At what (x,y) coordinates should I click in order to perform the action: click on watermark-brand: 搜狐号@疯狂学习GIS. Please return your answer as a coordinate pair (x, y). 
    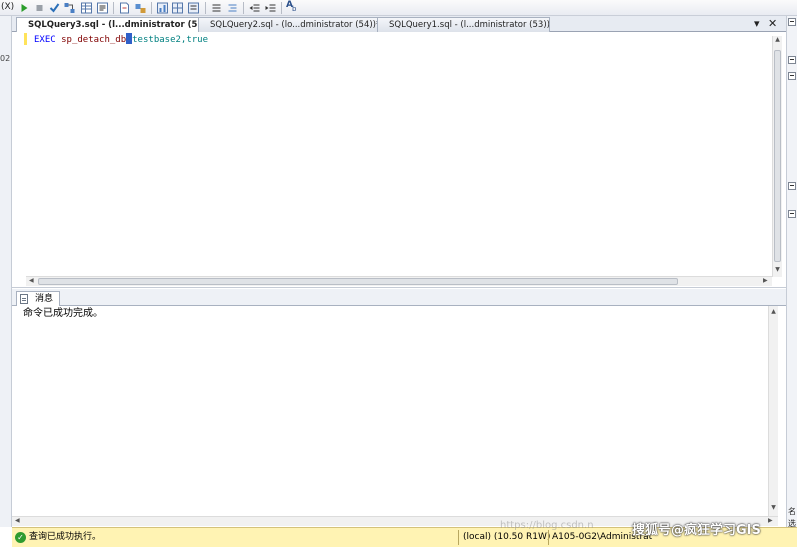
    Looking at the image, I should click on (696, 530).